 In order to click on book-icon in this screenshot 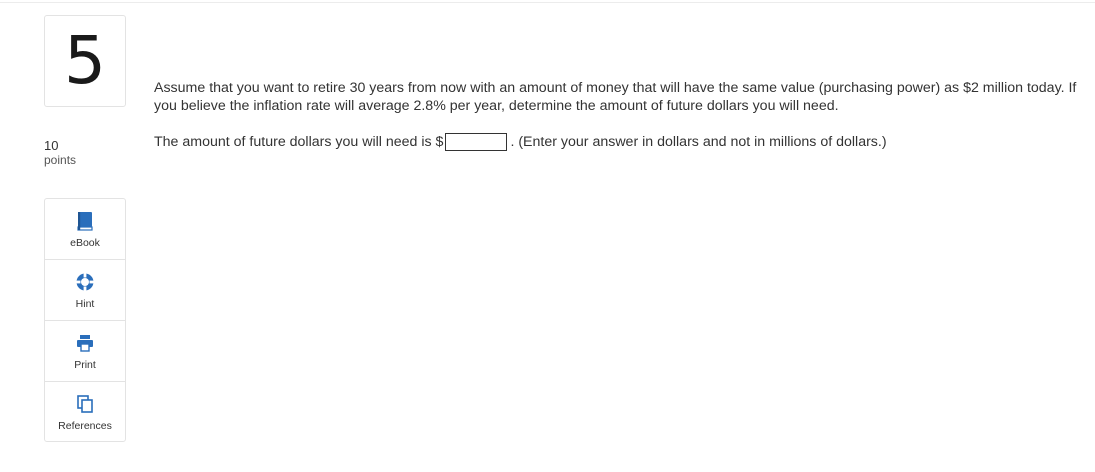, I will do `click(85, 221)`.